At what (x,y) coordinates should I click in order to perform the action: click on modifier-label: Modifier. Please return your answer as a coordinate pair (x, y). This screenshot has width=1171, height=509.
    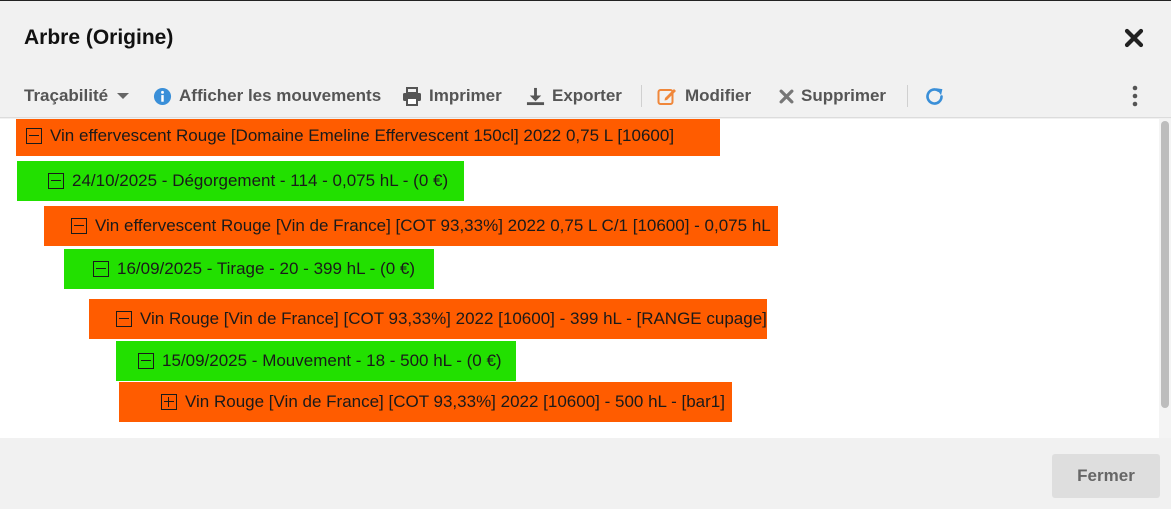
    Looking at the image, I should click on (718, 95).